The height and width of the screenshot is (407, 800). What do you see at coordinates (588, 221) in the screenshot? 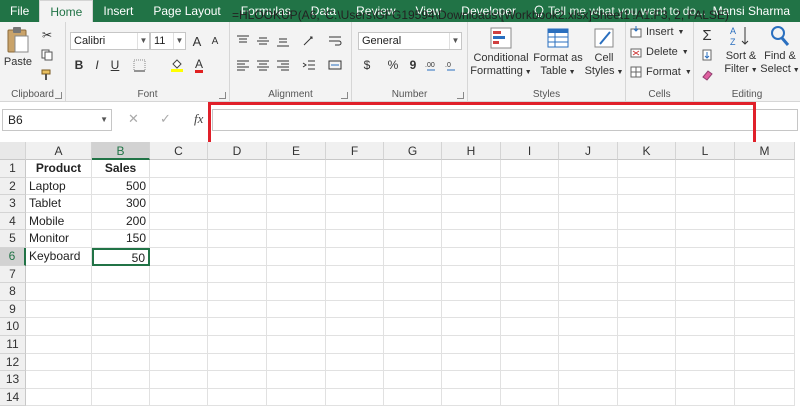
I see `cell-j4` at bounding box center [588, 221].